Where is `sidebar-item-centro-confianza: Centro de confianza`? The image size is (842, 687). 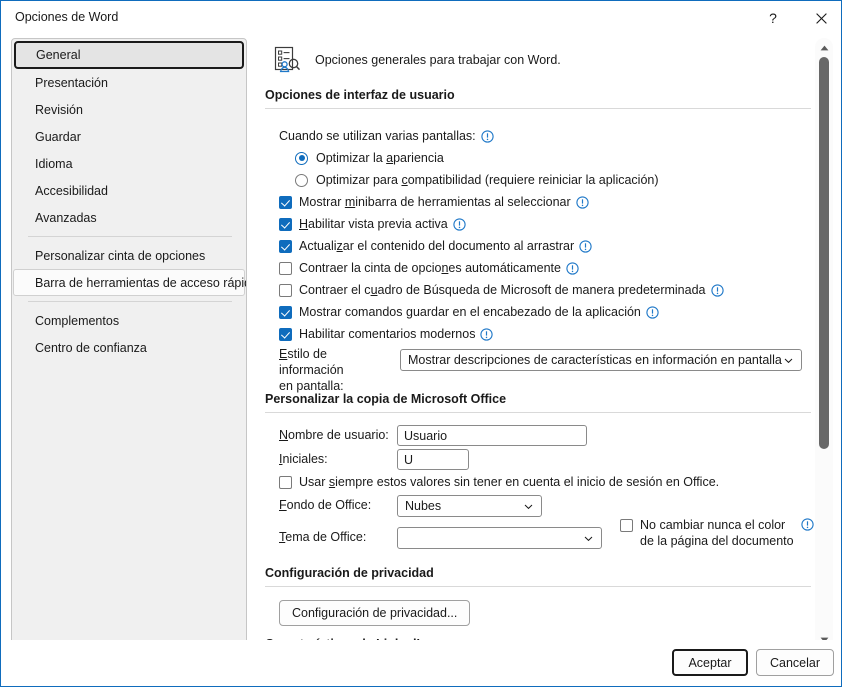
sidebar-item-centro-confianza: Centro de confianza is located at coordinates (129, 347).